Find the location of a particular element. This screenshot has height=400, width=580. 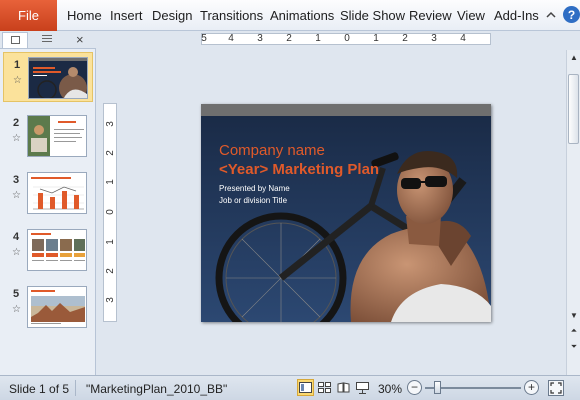

slide-thumbnail-1: 1 ☆ is located at coordinates (48, 77).